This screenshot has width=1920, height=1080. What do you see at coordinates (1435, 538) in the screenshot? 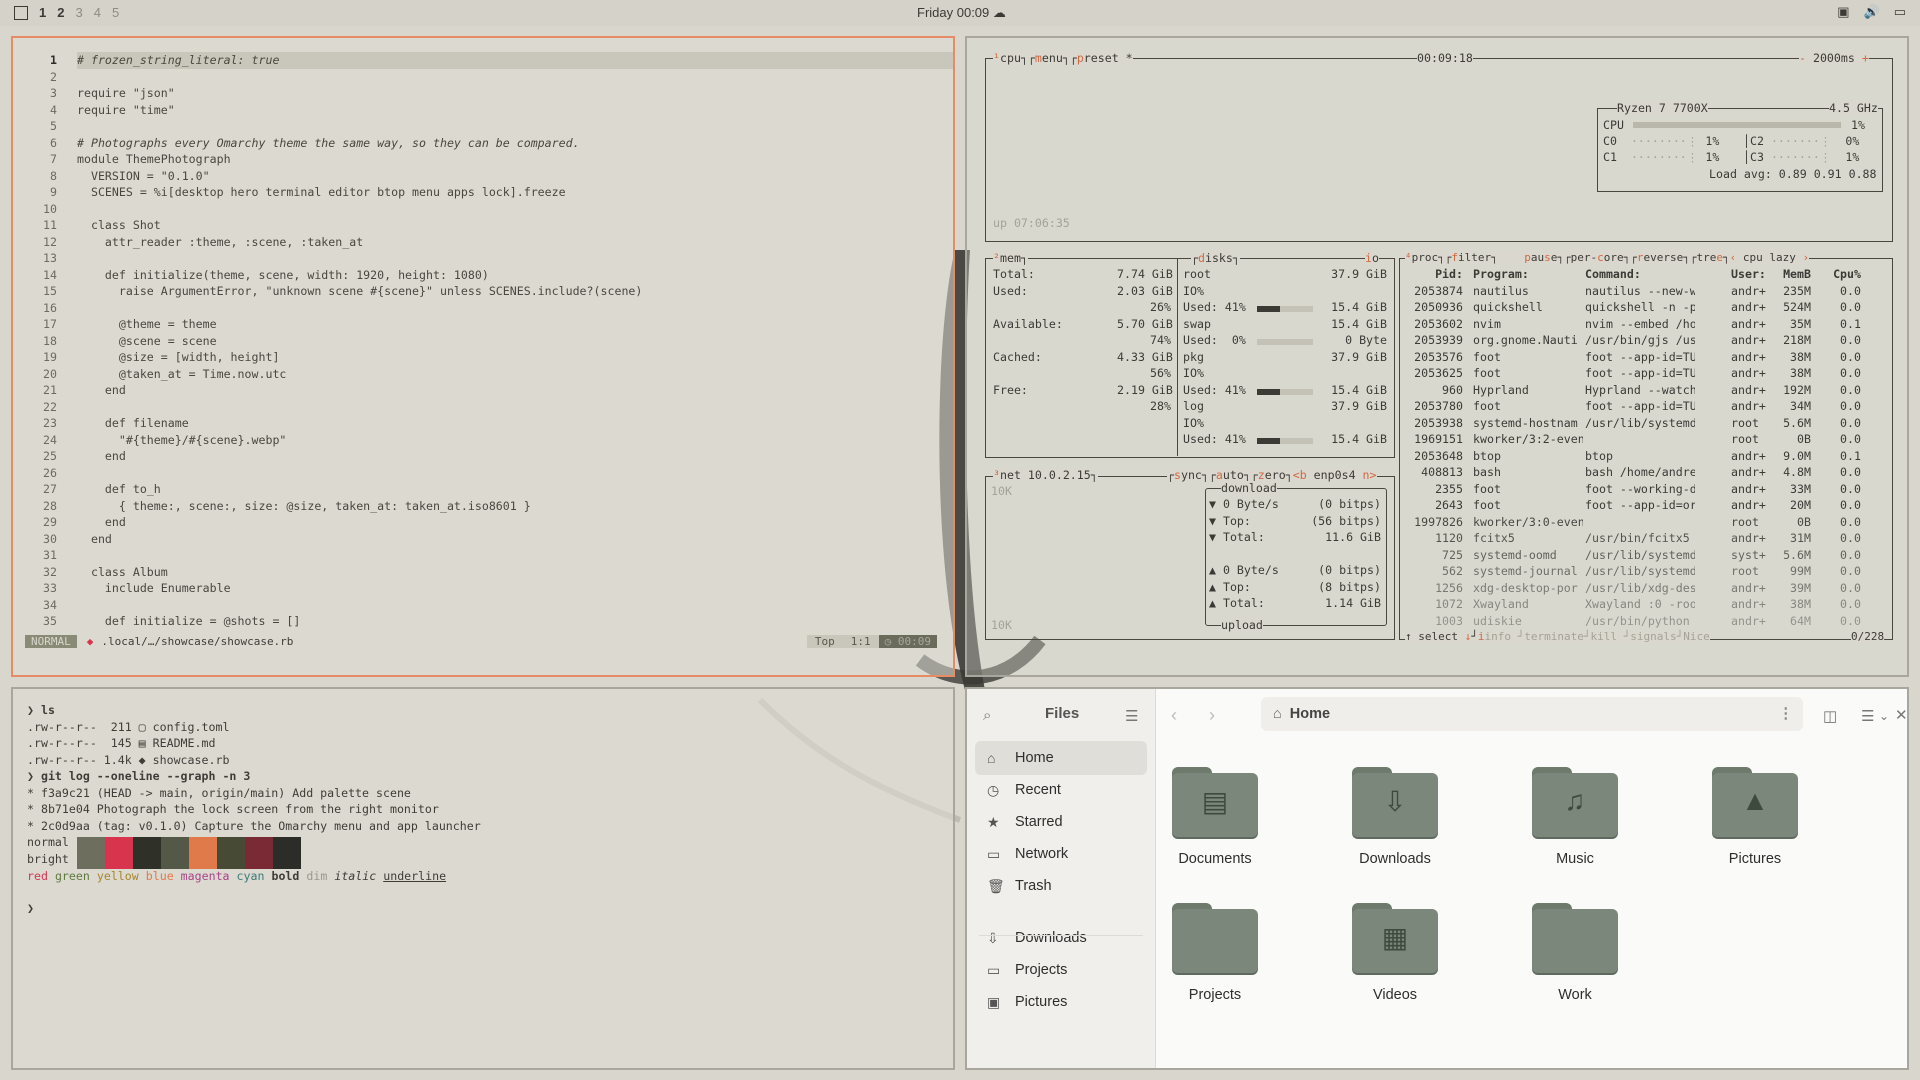
I see `process-cell: 1120` at bounding box center [1435, 538].